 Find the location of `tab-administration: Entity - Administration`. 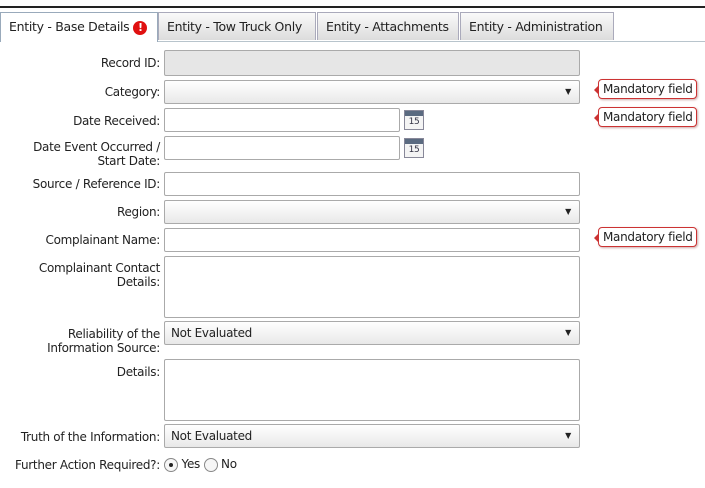

tab-administration: Entity - Administration is located at coordinates (537, 26).